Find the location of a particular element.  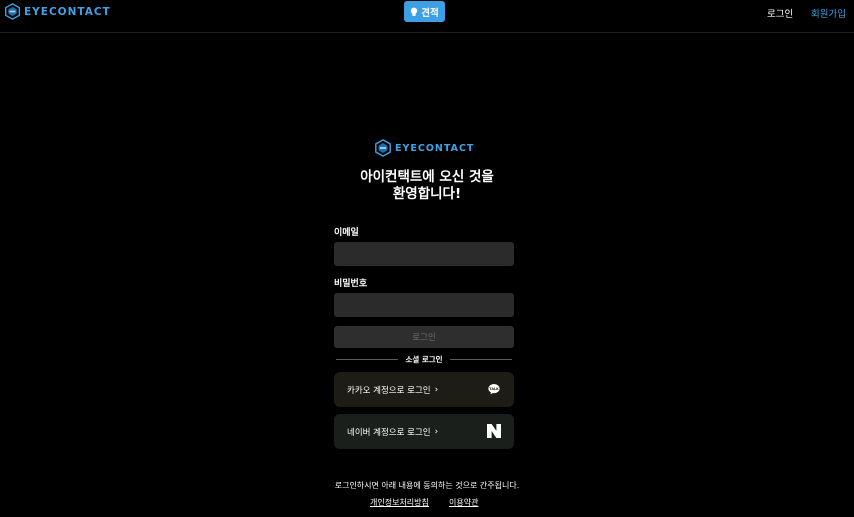

header-logo: EYECONTACT is located at coordinates (57, 11).